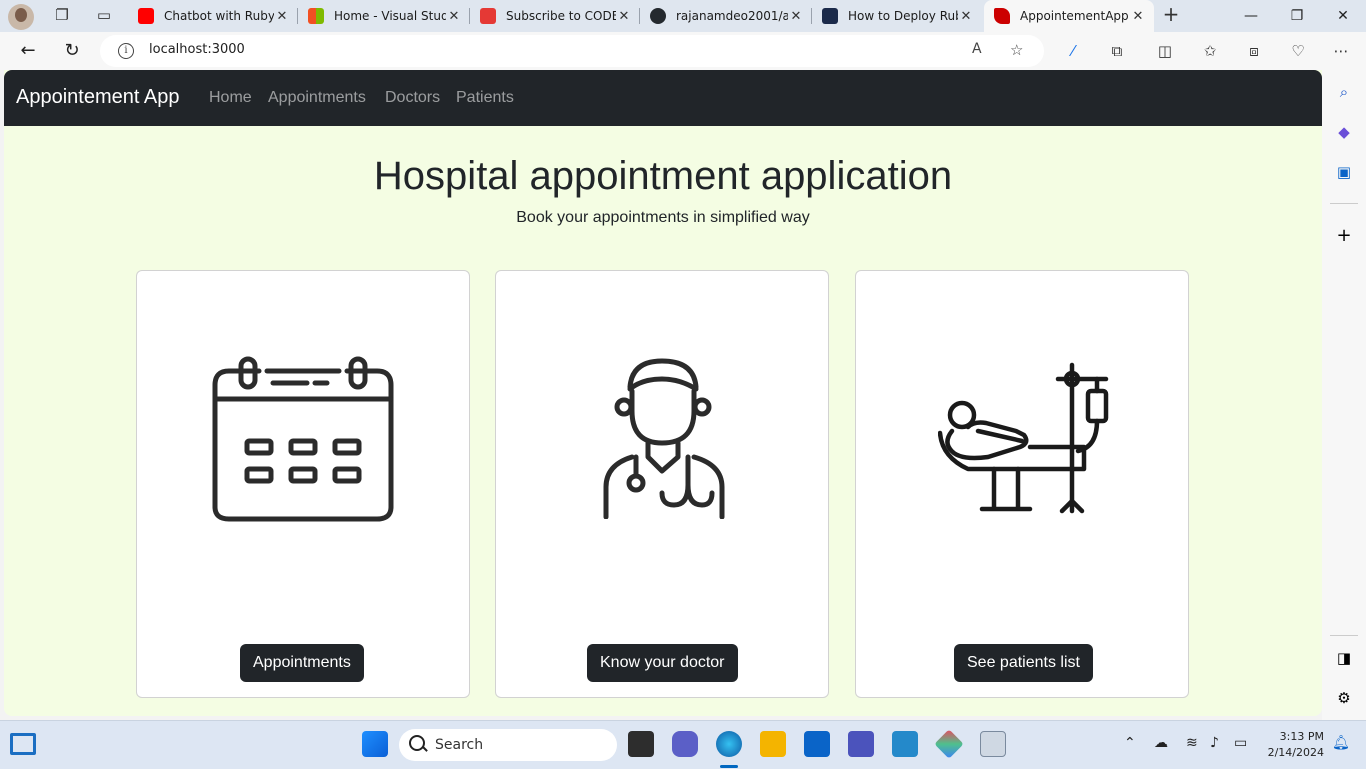 The height and width of the screenshot is (769, 1366). Describe the element at coordinates (1344, 395) in the screenshot. I see `edge-sidebar: ⌕ ◆ ▣ + ◨ ⚙` at that location.